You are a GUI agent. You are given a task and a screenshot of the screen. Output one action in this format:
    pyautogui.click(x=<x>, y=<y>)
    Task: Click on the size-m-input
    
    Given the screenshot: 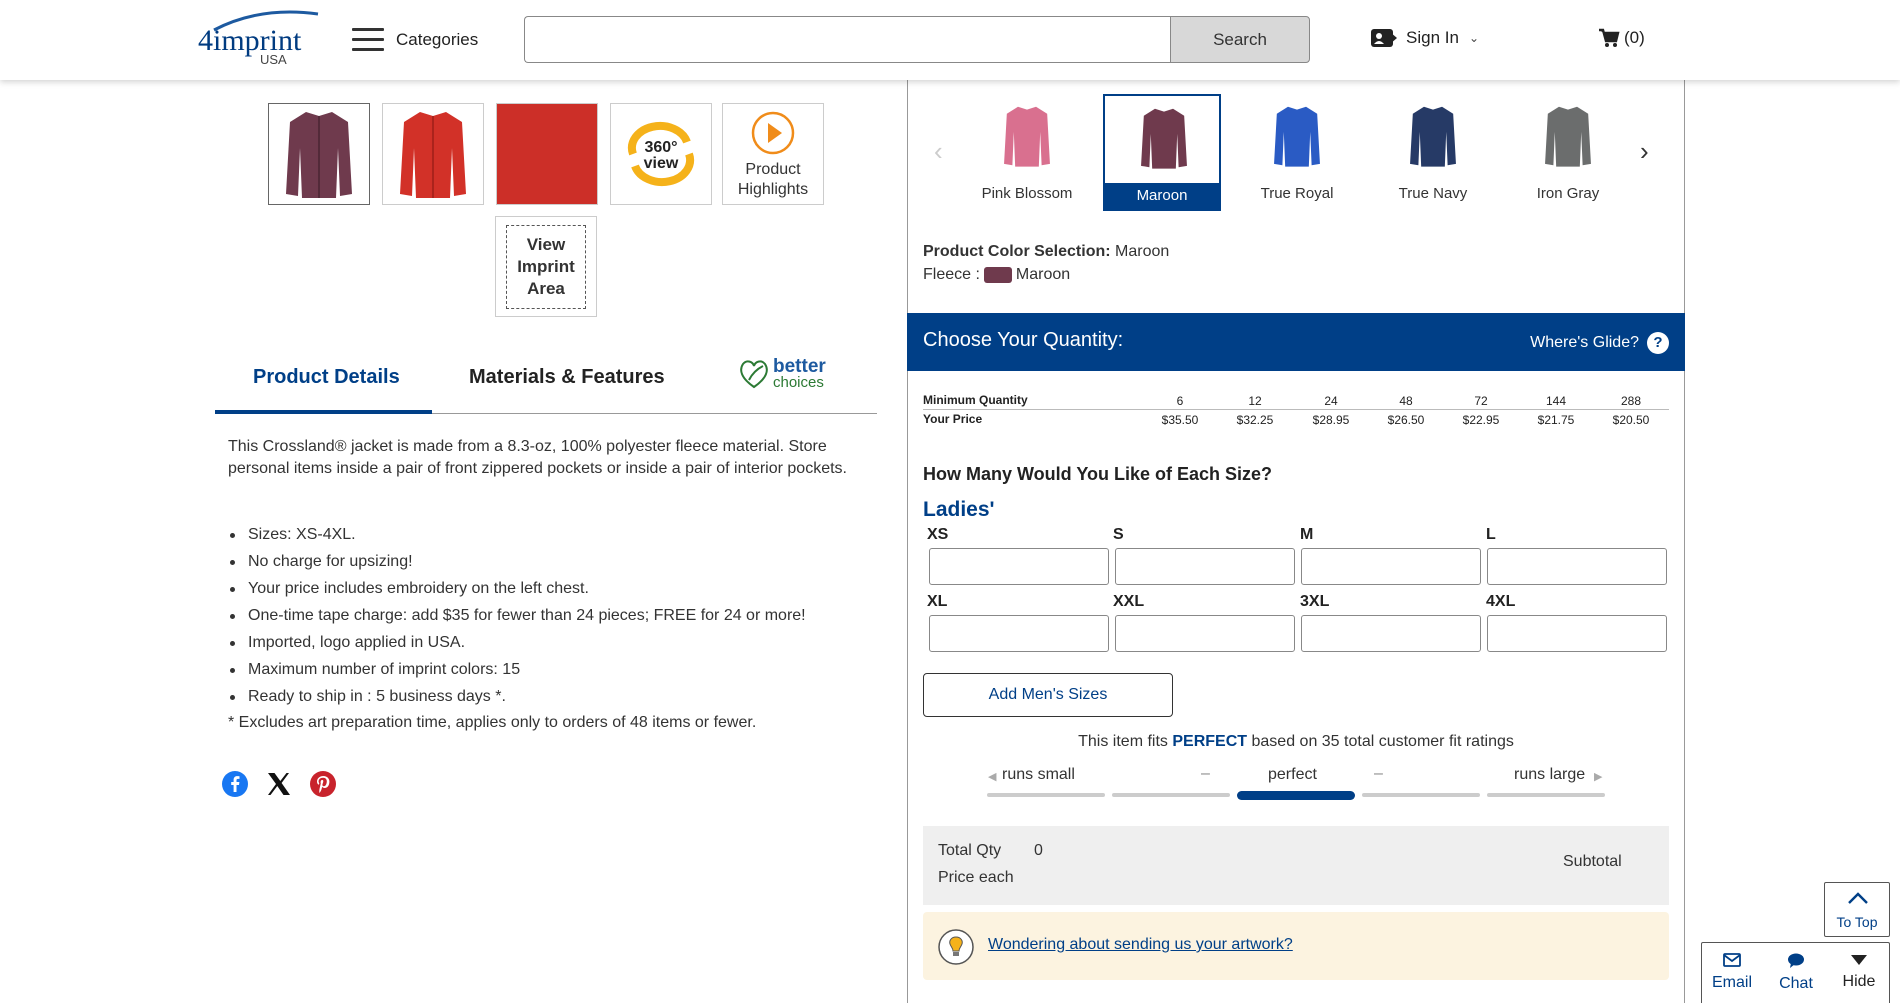 What is the action you would take?
    pyautogui.click(x=1391, y=566)
    